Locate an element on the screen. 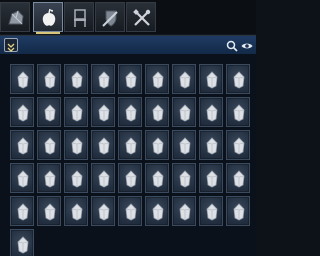  tab-consumables is located at coordinates (48, 18).